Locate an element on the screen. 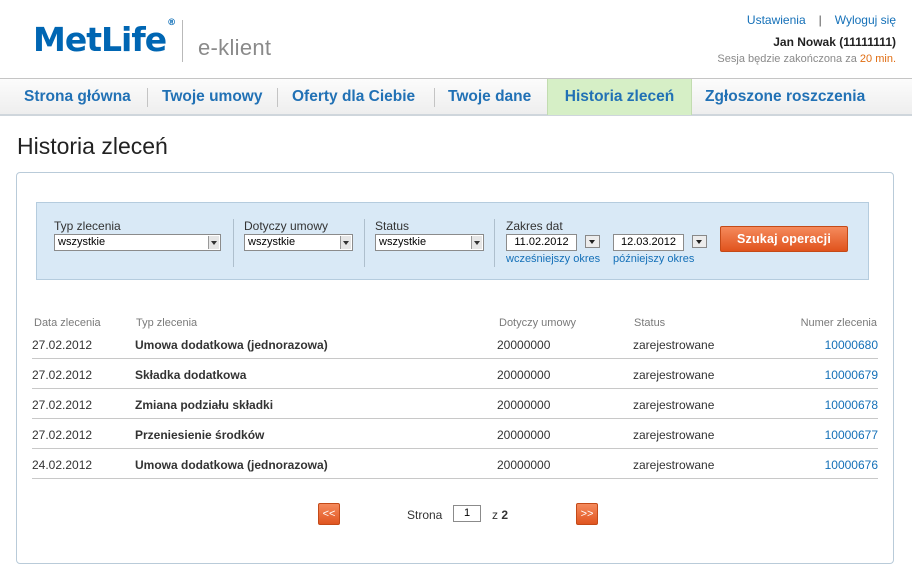 The image size is (912, 583). date-from-calendar-button is located at coordinates (592, 241).